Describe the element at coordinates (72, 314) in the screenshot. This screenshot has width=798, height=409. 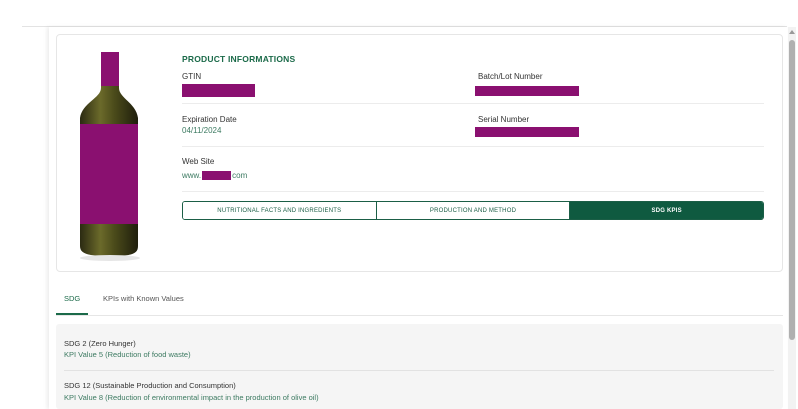
I see `active-subtab-indicator` at that location.